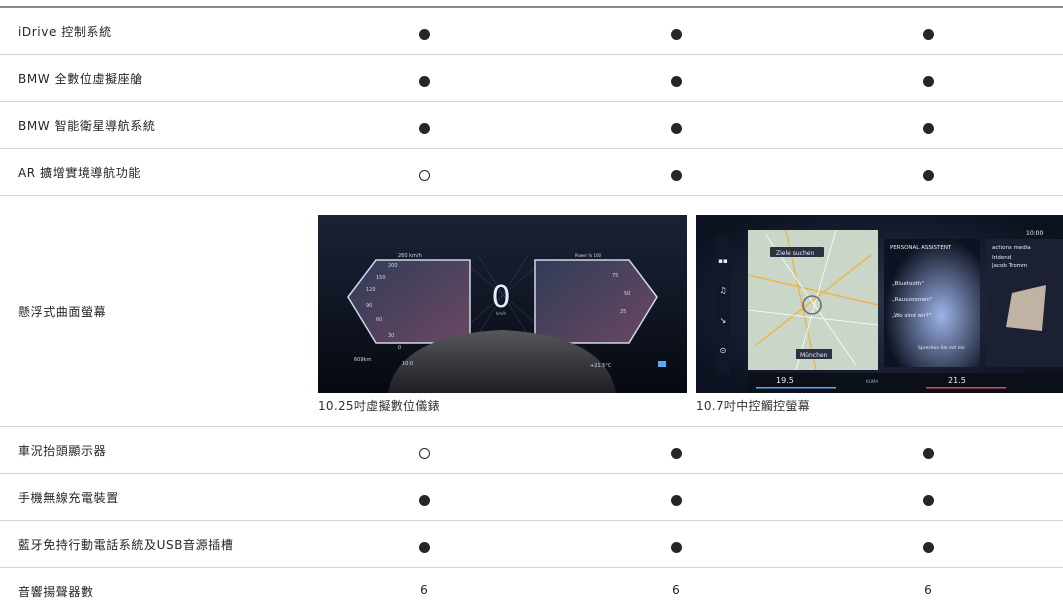 This screenshot has height=611, width=1063. Describe the element at coordinates (407, 364) in the screenshot. I see `clock-readout: 10:0` at that location.